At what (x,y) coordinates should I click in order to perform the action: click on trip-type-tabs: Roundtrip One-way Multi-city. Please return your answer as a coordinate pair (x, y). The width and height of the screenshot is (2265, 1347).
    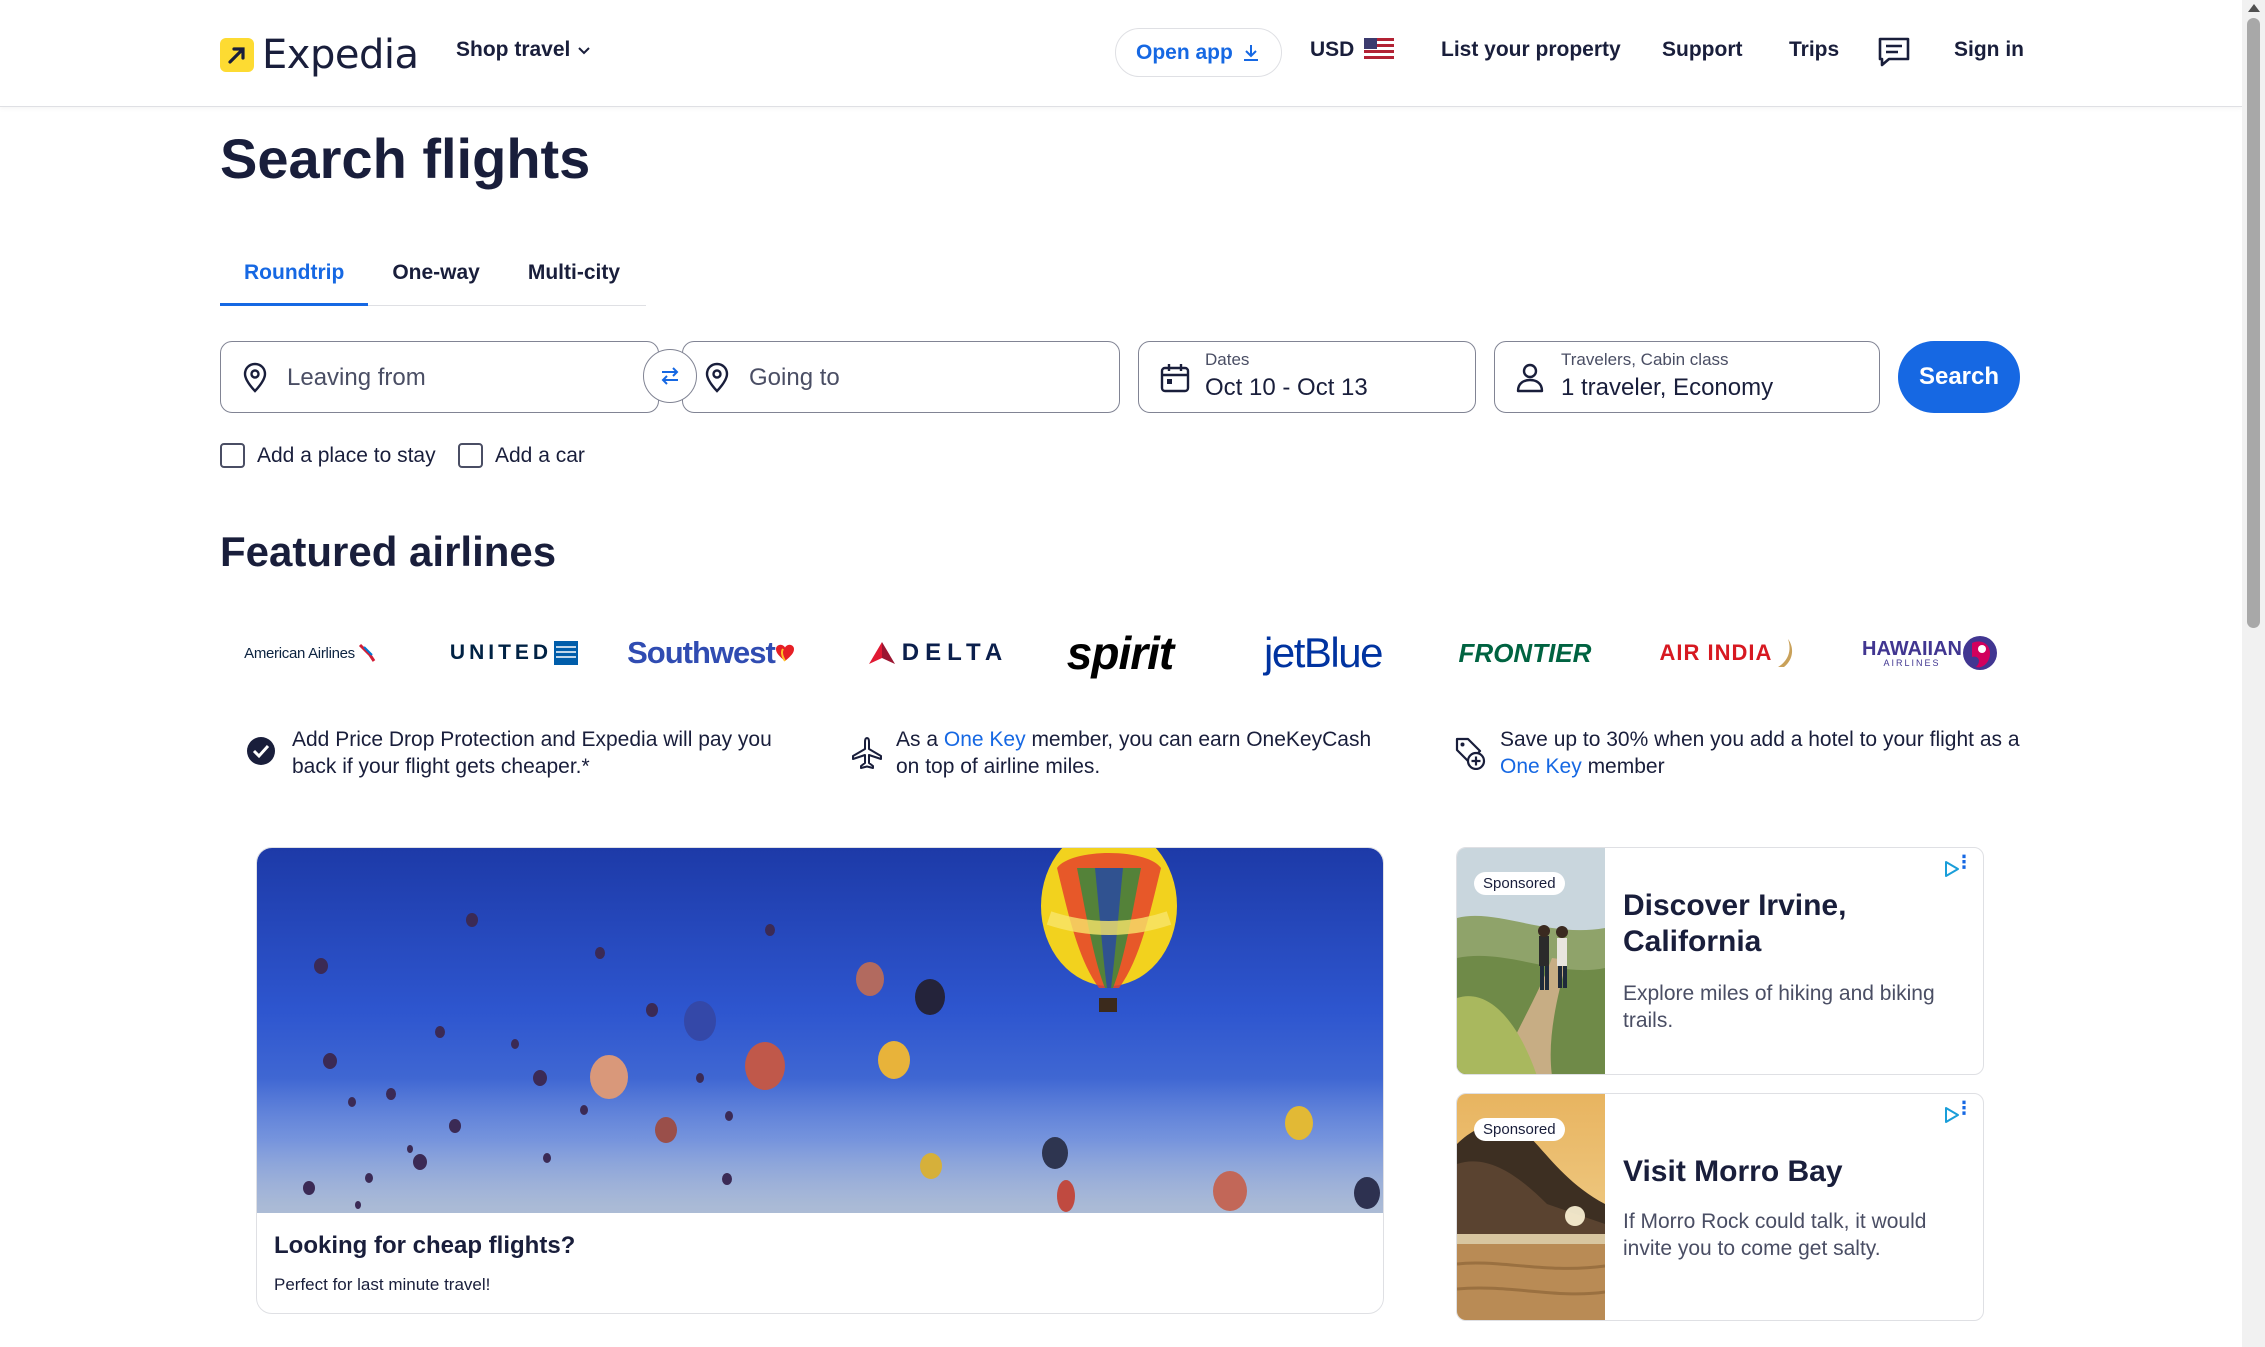
    Looking at the image, I should click on (433, 282).